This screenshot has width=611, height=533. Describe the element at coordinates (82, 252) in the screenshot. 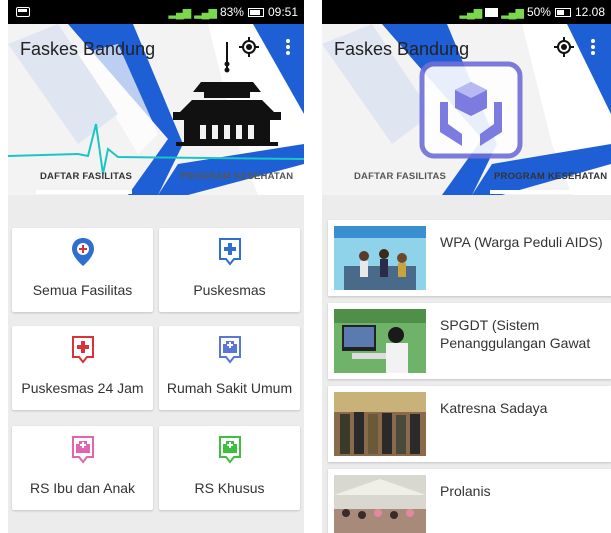

I see `location-pin-icon` at that location.